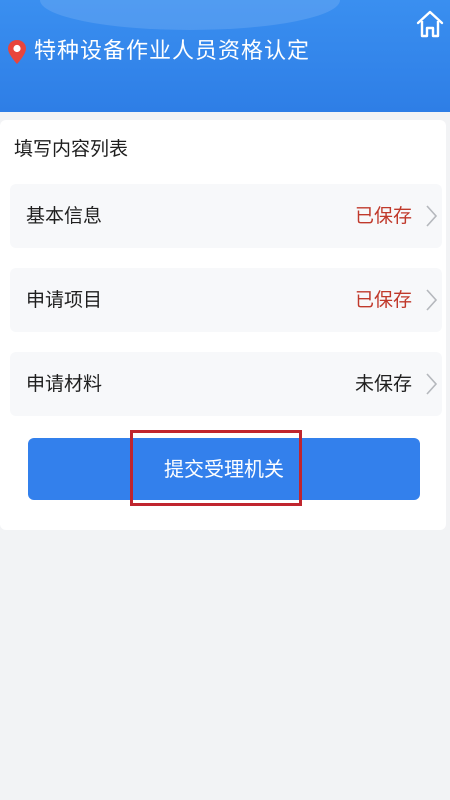 The width and height of the screenshot is (450, 800). I want to click on list-item-label: 基本信息, so click(64, 216).